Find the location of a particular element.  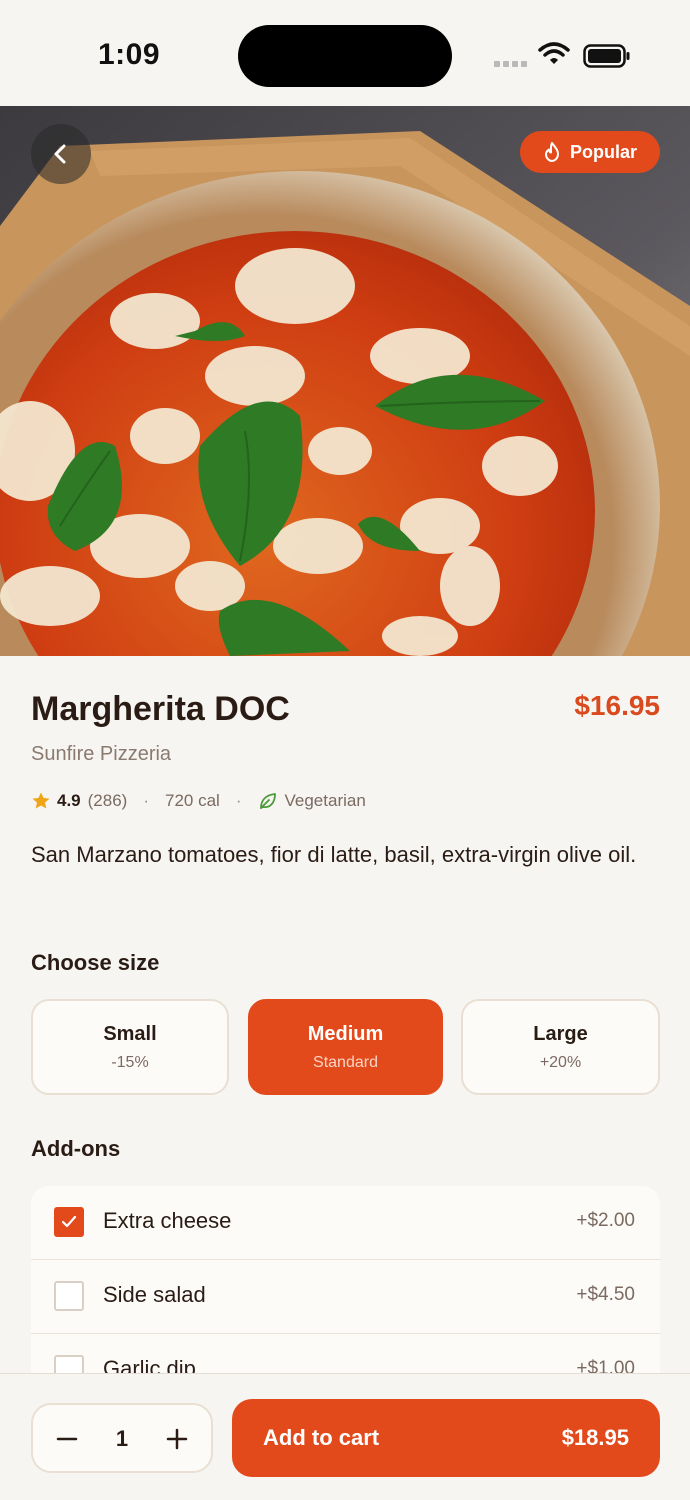

back-button is located at coordinates (61, 154).